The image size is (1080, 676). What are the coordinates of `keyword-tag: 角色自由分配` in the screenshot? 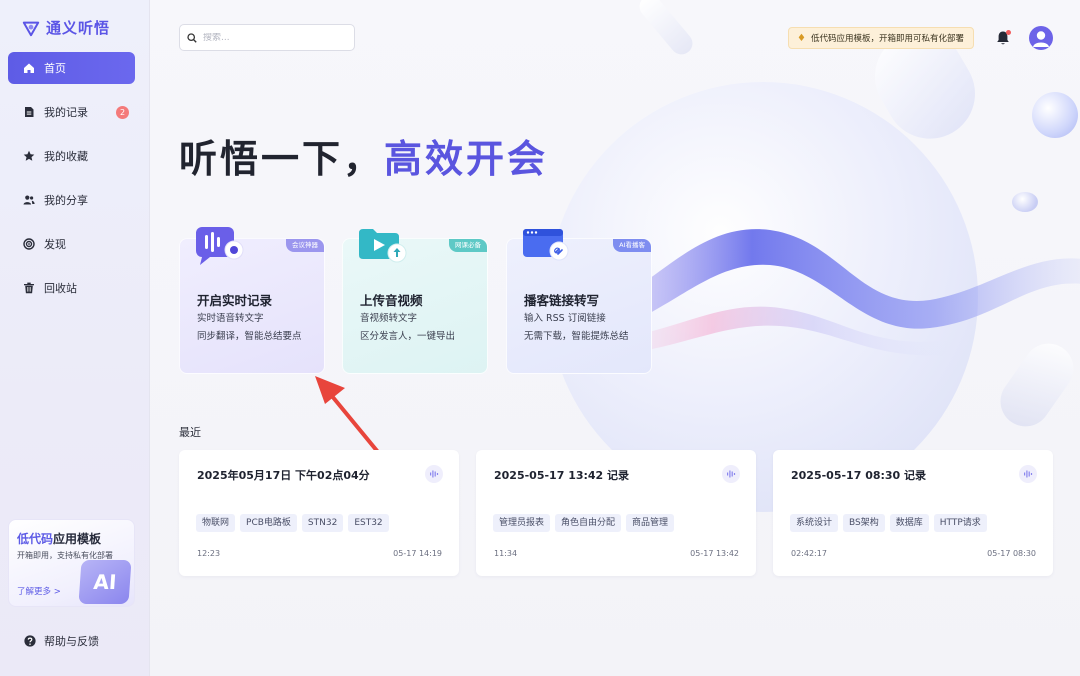 It's located at (588, 523).